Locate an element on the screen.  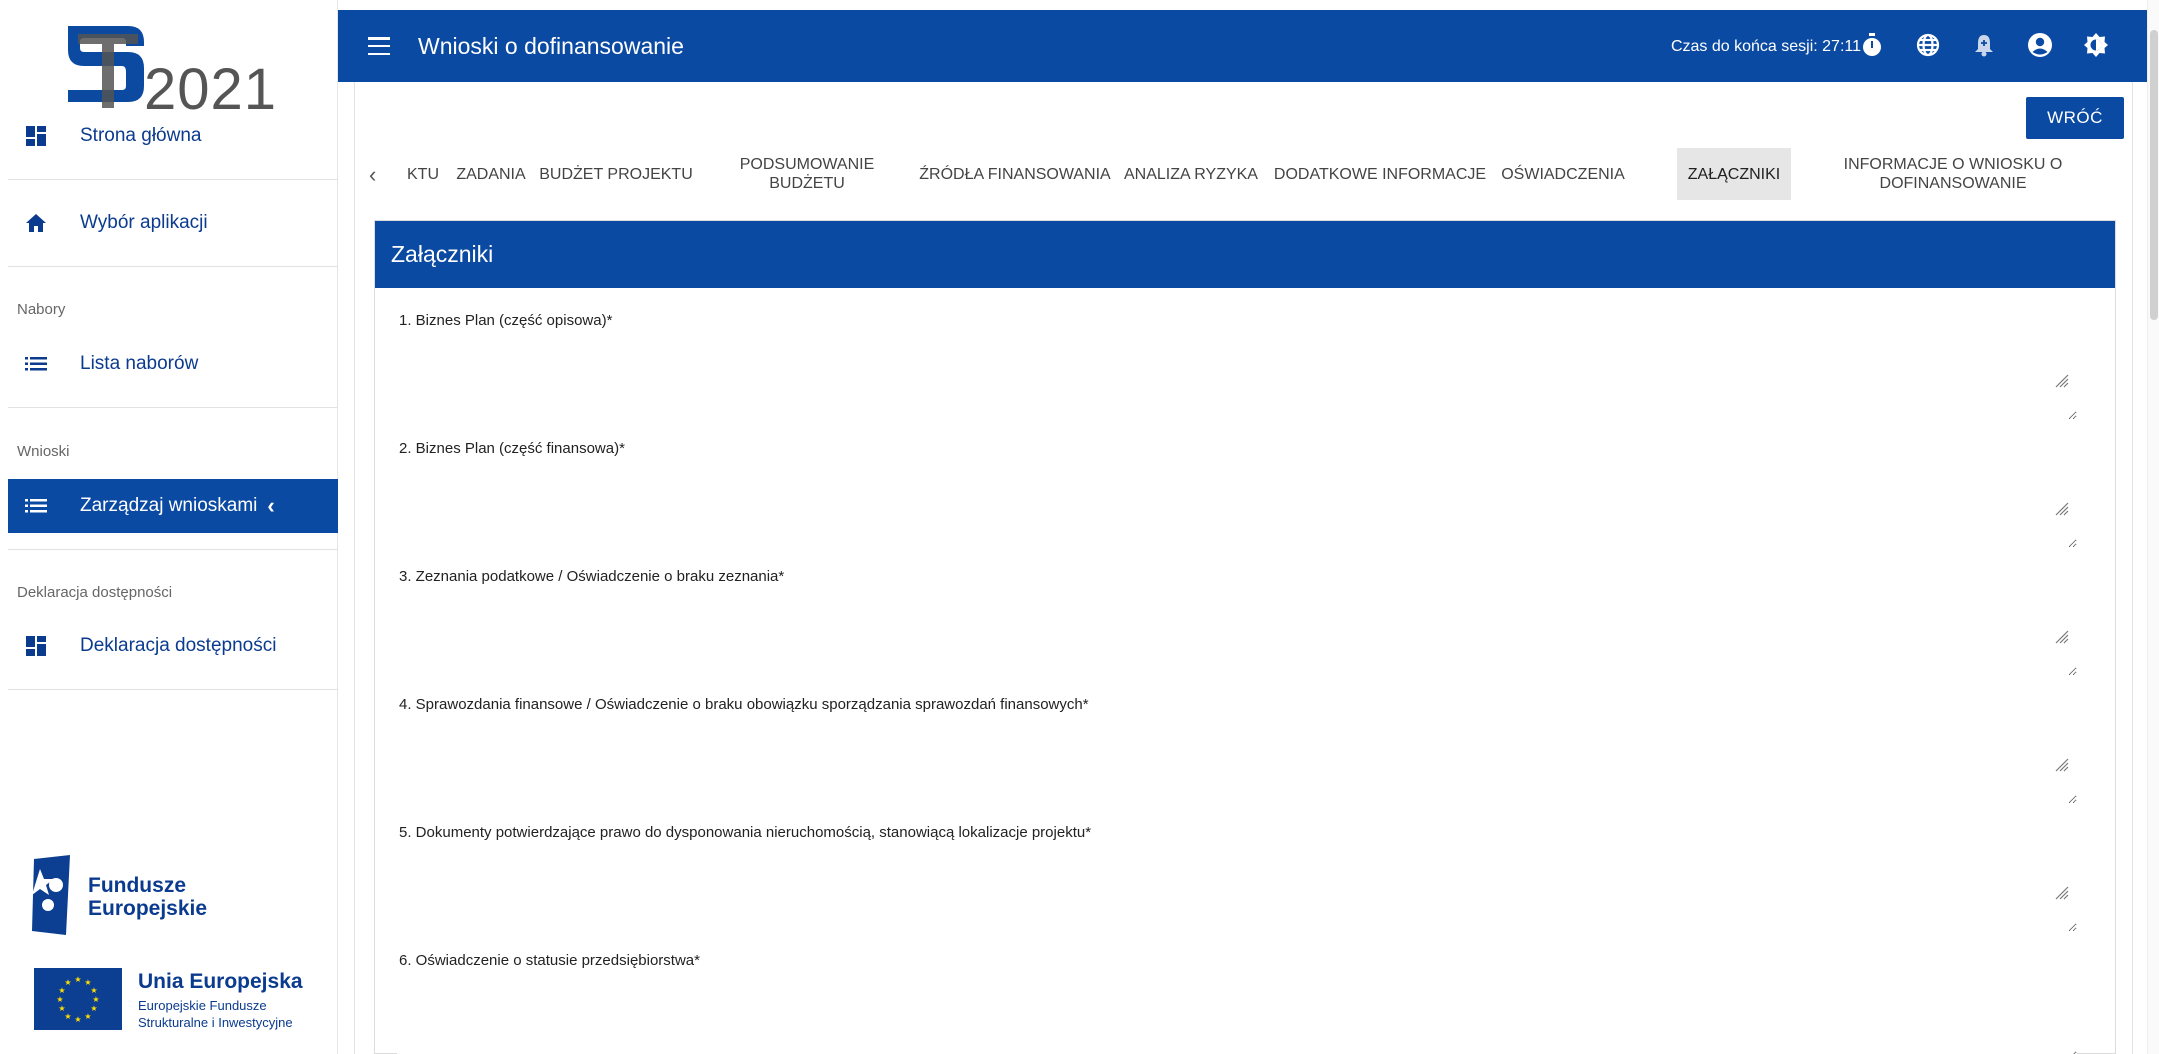
tab-podsumowanie-budzetu: PODSUMOWANIE BUDŻETU is located at coordinates (807, 174).